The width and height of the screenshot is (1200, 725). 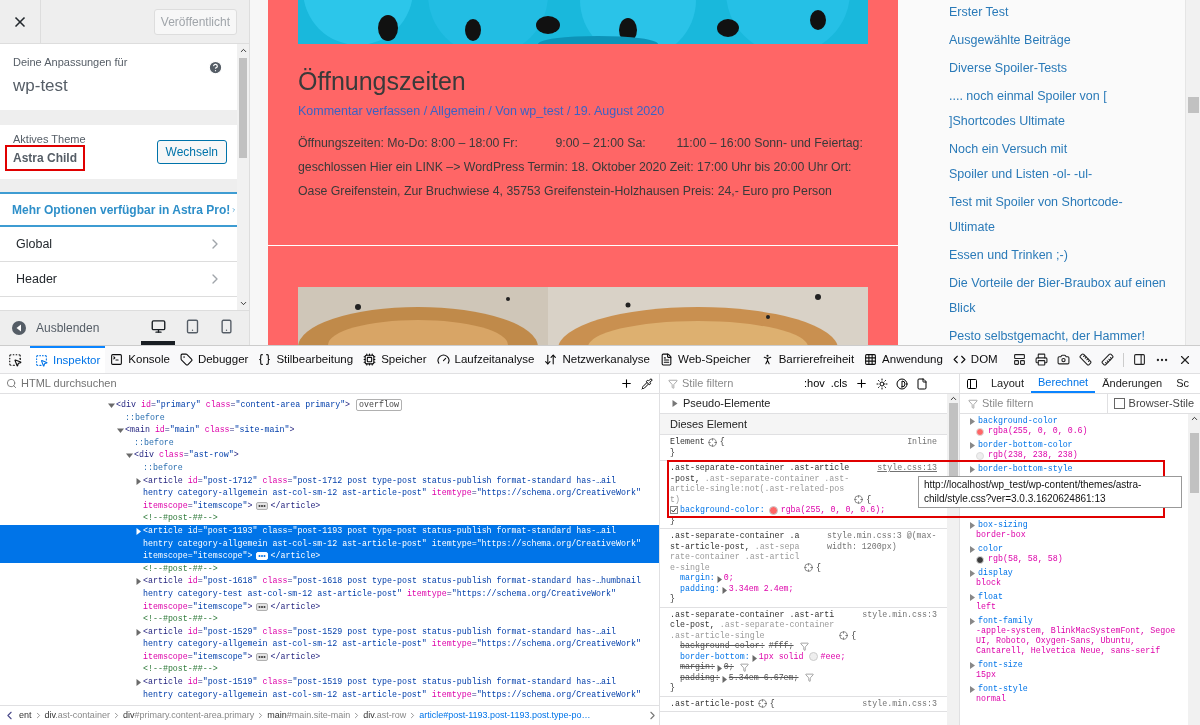 I want to click on source-link: style.css:13, so click(x=907, y=468).